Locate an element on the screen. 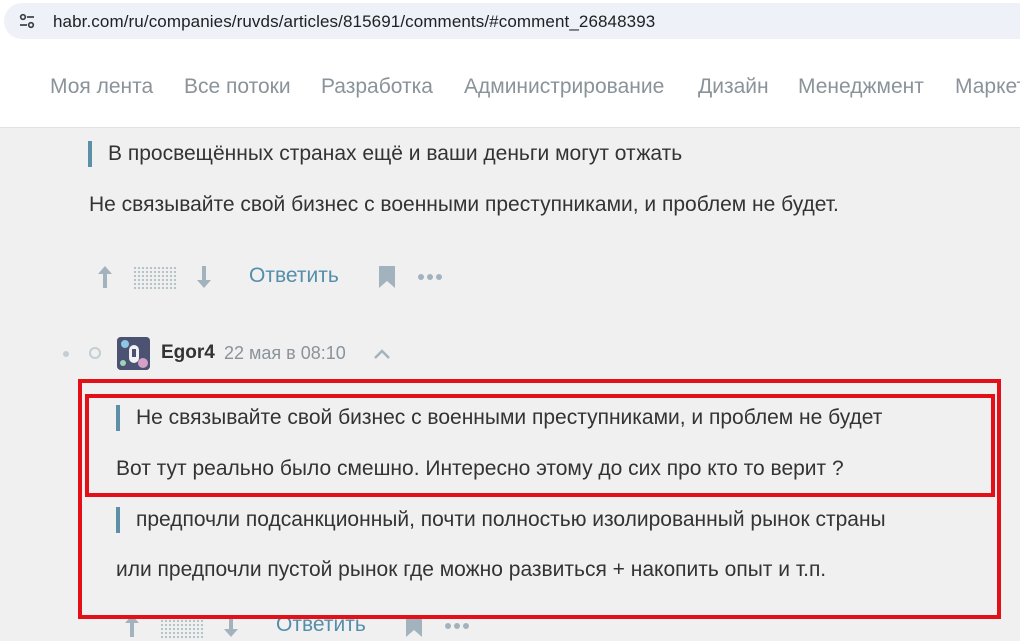 Image resolution: width=1020 pixels, height=641 pixels. avatar-image is located at coordinates (133, 353).